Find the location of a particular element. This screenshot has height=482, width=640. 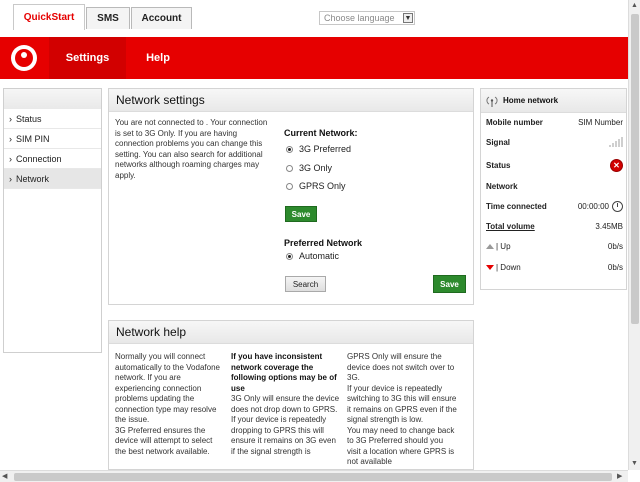

scroll-left-icon: ◀ is located at coordinates (4, 476).